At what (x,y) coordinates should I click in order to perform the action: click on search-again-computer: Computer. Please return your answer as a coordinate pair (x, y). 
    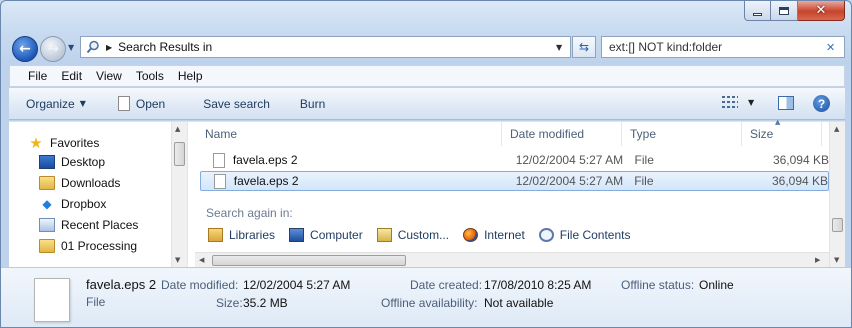
    Looking at the image, I should click on (326, 235).